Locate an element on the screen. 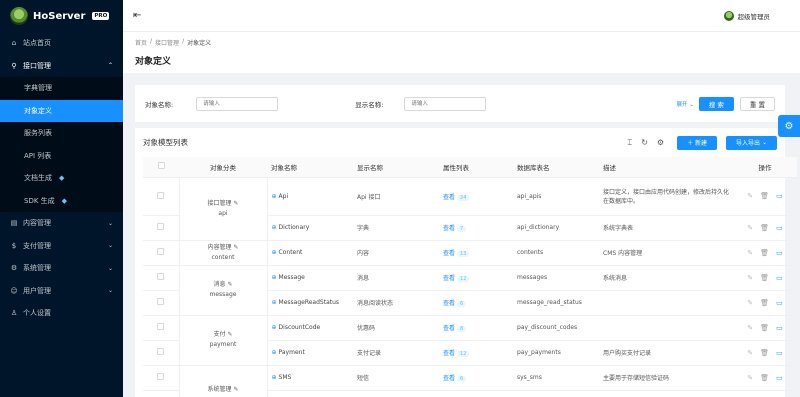 The image size is (800, 397). submenu-item-label: SDK 生成 is located at coordinates (39, 200).